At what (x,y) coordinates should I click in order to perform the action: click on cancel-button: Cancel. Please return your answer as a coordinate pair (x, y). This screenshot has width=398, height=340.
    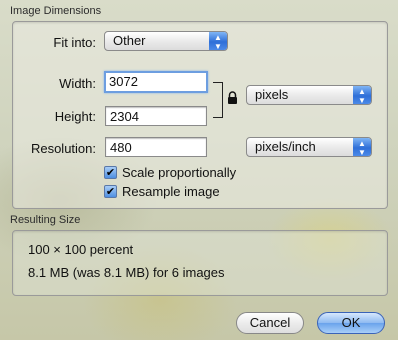
    Looking at the image, I should click on (270, 323).